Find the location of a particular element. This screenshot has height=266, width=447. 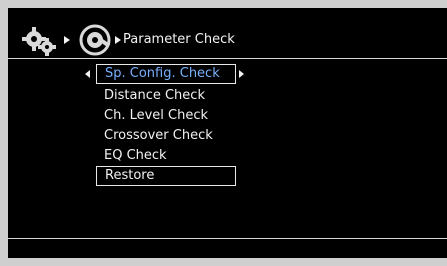

test-icon is located at coordinates (95, 40).